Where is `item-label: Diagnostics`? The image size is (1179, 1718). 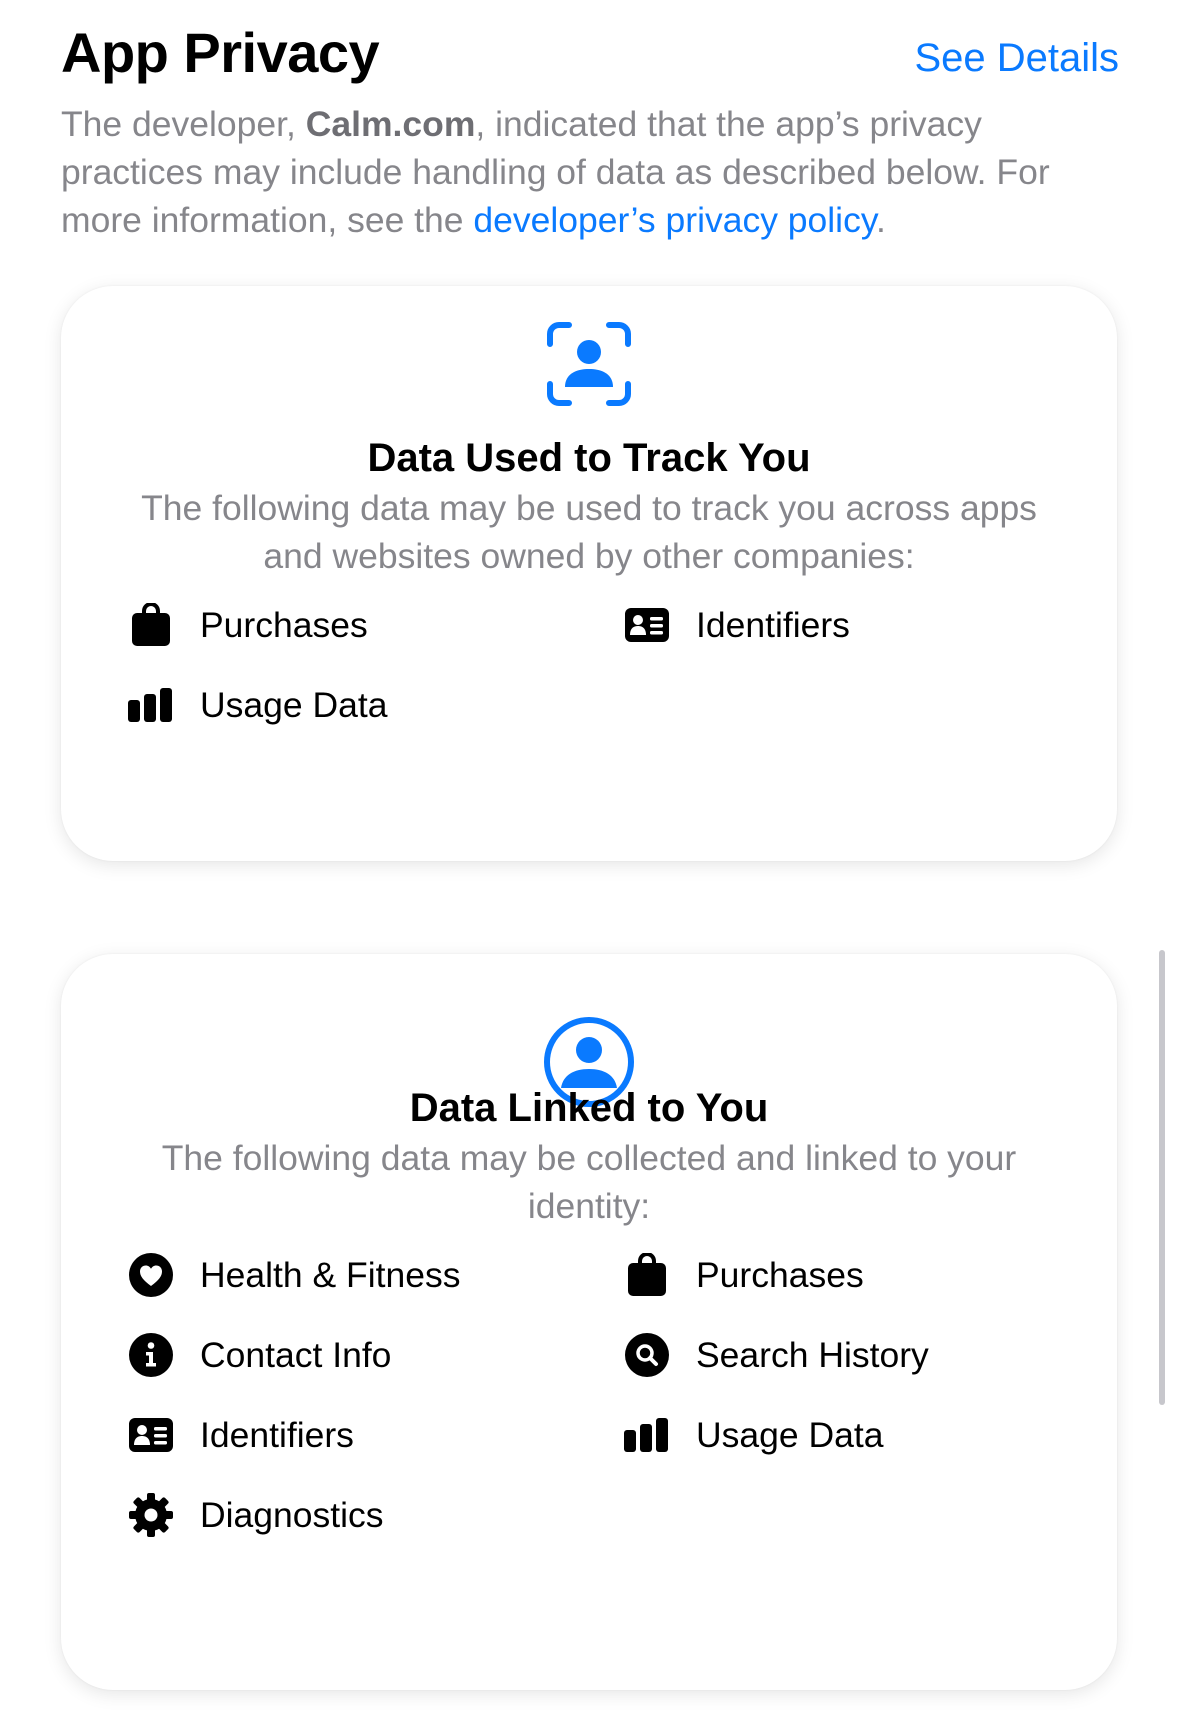
item-label: Diagnostics is located at coordinates (292, 1515).